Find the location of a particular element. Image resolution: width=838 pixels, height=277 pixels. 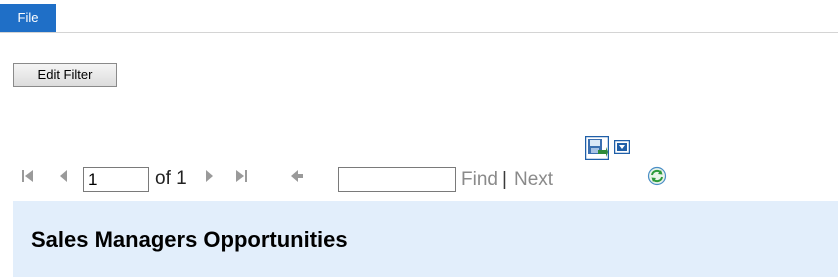

find-input is located at coordinates (397, 179).